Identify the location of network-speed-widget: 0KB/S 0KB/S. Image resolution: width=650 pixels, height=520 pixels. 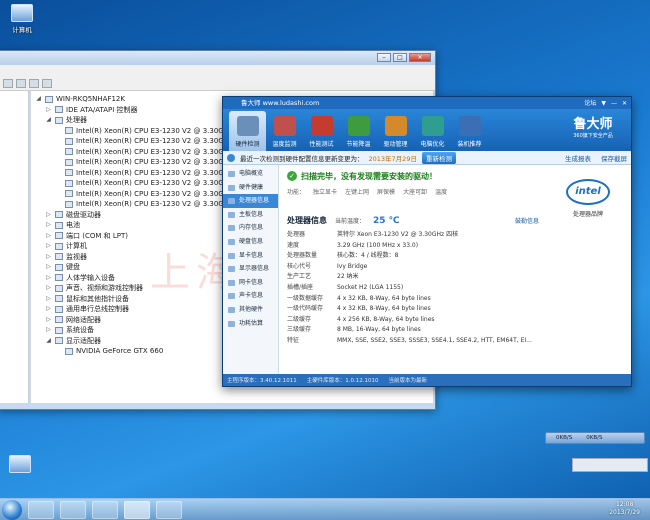
(595, 438).